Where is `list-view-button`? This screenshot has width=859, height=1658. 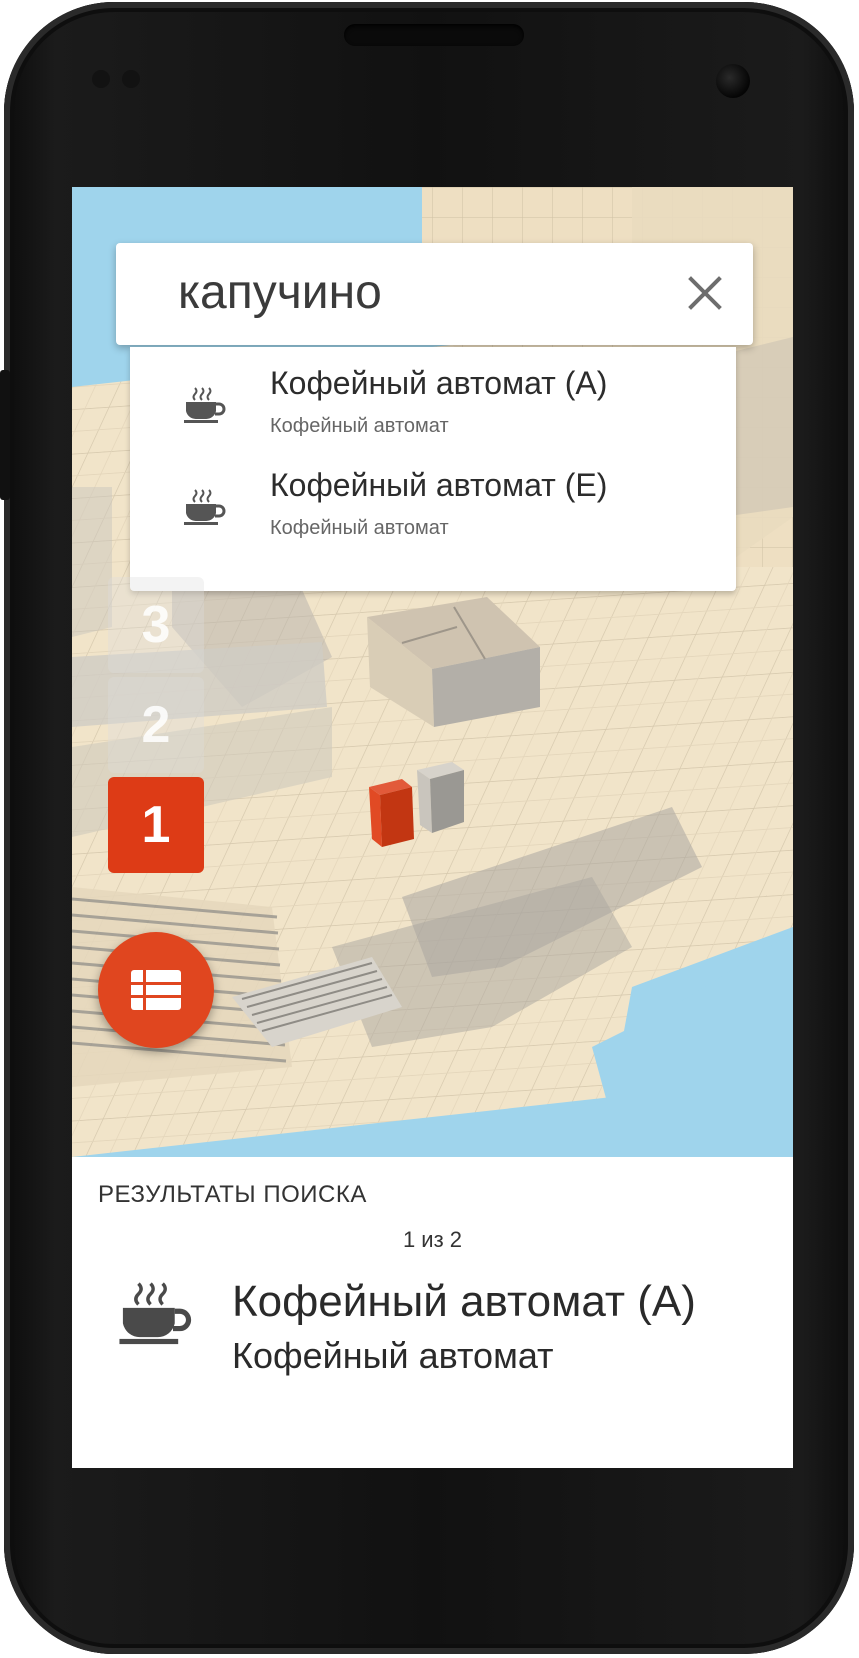 list-view-button is located at coordinates (156, 990).